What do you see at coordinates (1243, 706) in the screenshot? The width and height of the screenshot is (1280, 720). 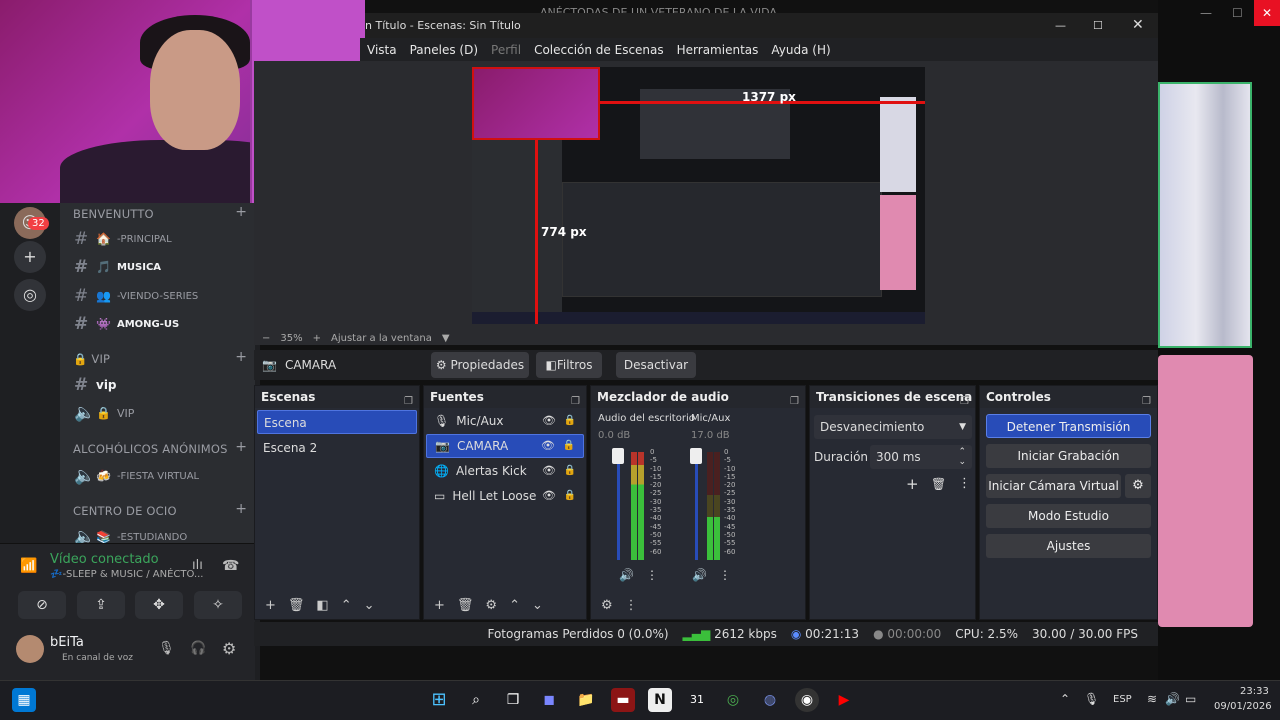 I see `clock-date: 09/01/2026` at bounding box center [1243, 706].